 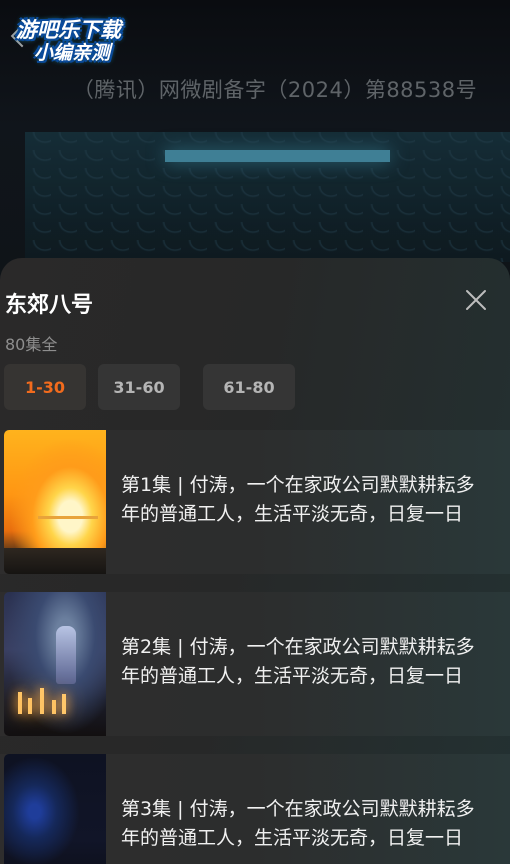 I want to click on drama-title: 东郊八号, so click(x=49, y=305).